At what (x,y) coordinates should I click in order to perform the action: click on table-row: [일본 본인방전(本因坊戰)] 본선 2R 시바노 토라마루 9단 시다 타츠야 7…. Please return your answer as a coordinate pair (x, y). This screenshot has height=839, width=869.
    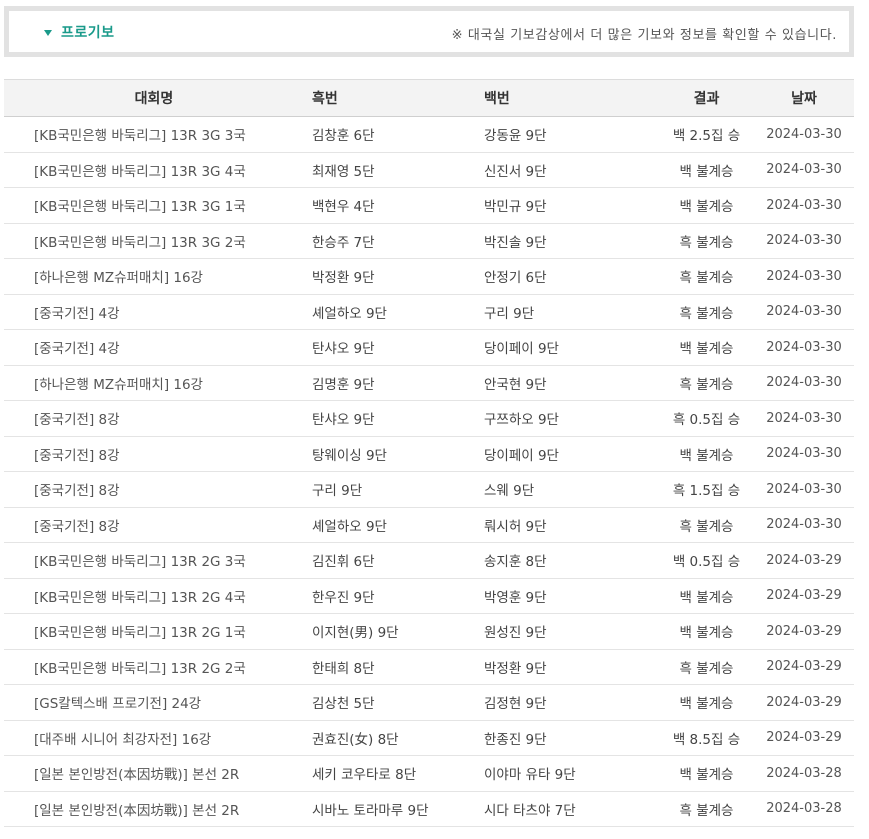
    Looking at the image, I should click on (429, 809).